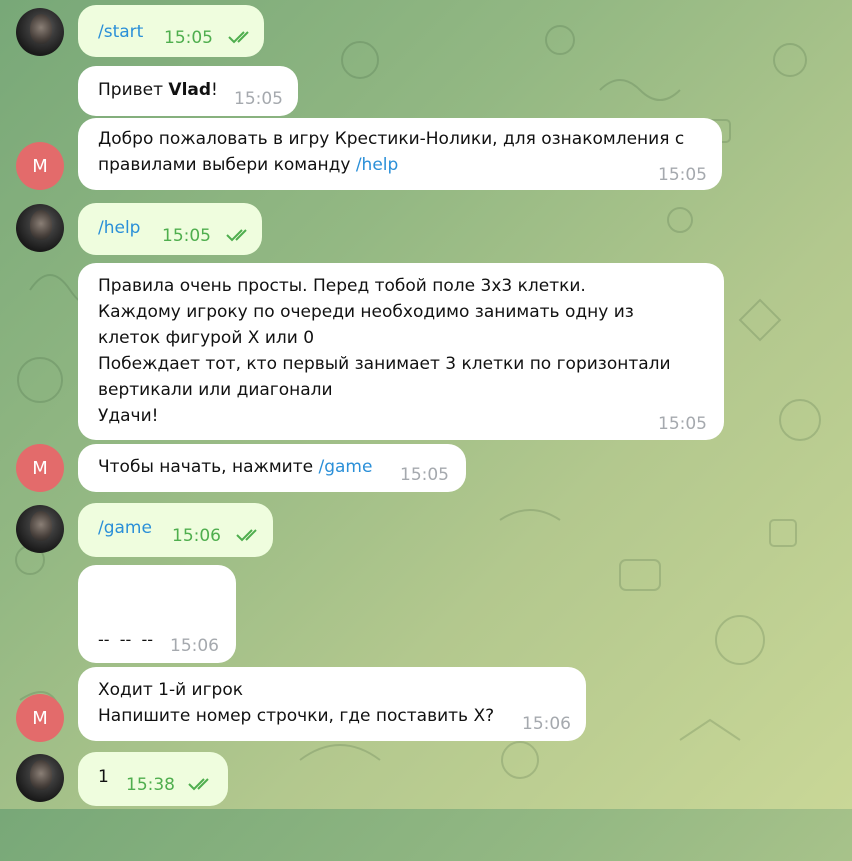 This screenshot has width=852, height=861. I want to click on message-time: 15:38, so click(150, 785).